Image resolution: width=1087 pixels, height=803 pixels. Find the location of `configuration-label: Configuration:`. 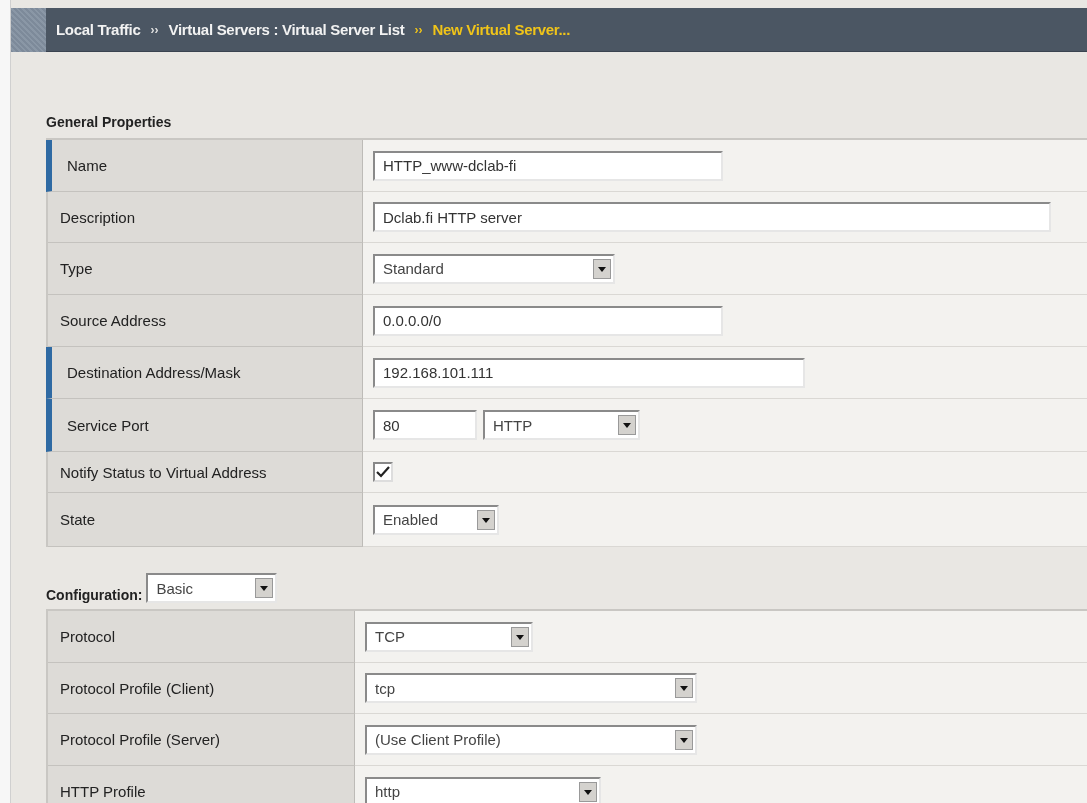

configuration-label: Configuration: is located at coordinates (94, 595).